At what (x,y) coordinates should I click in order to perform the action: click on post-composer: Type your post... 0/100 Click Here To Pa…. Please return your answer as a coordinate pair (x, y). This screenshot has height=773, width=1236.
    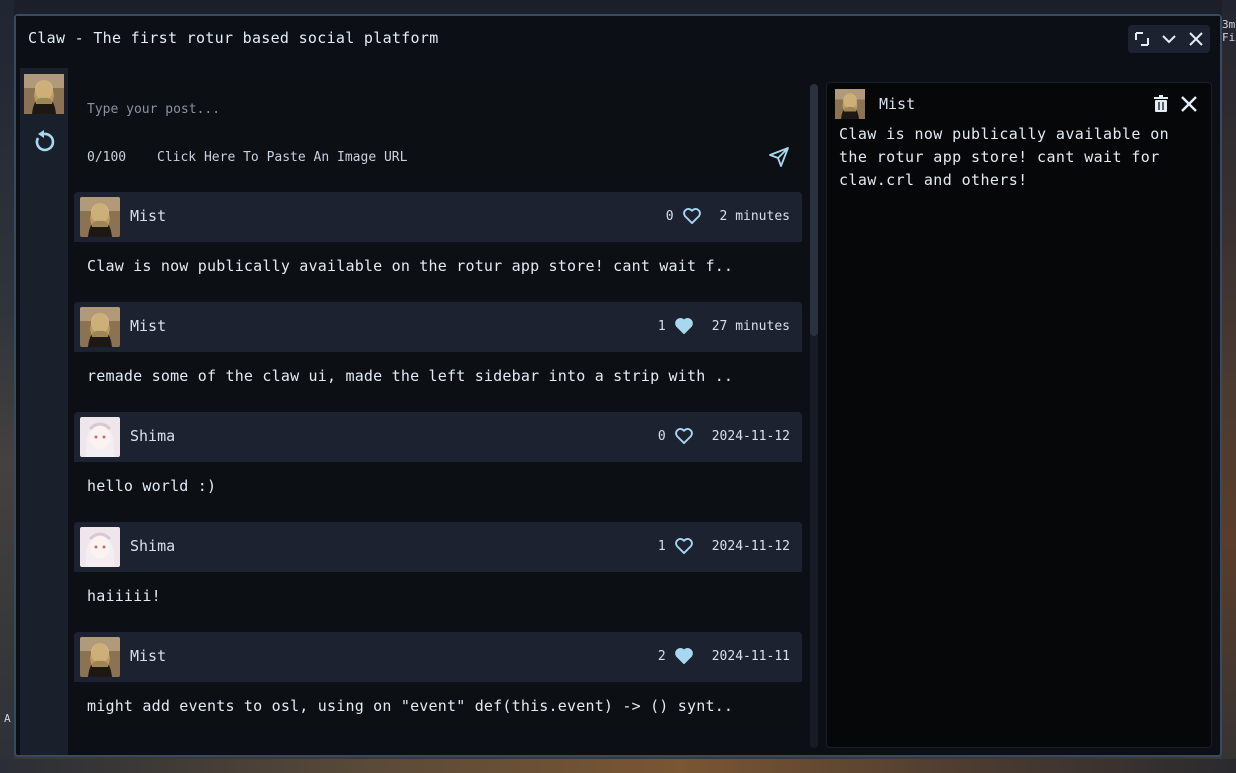
    Looking at the image, I should click on (438, 132).